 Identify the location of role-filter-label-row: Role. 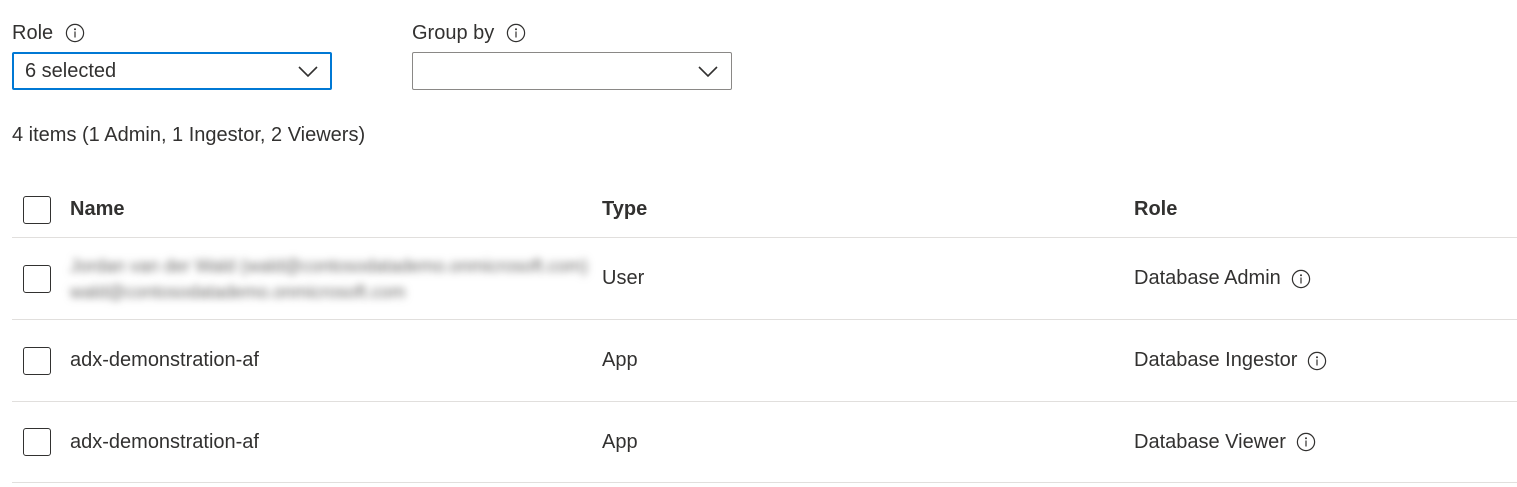
(172, 33).